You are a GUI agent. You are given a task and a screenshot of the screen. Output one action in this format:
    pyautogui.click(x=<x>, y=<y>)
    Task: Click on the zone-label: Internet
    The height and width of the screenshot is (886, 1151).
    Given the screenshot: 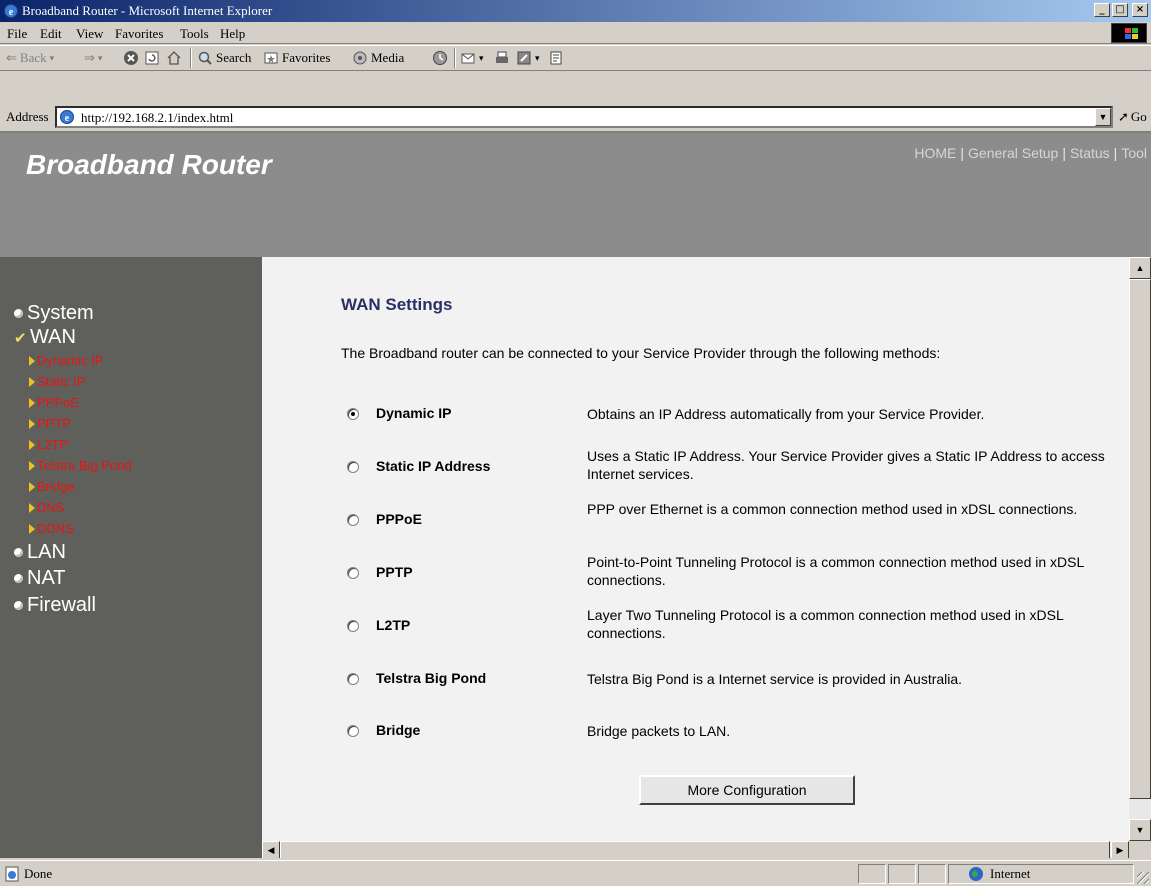 What is the action you would take?
    pyautogui.click(x=1010, y=873)
    